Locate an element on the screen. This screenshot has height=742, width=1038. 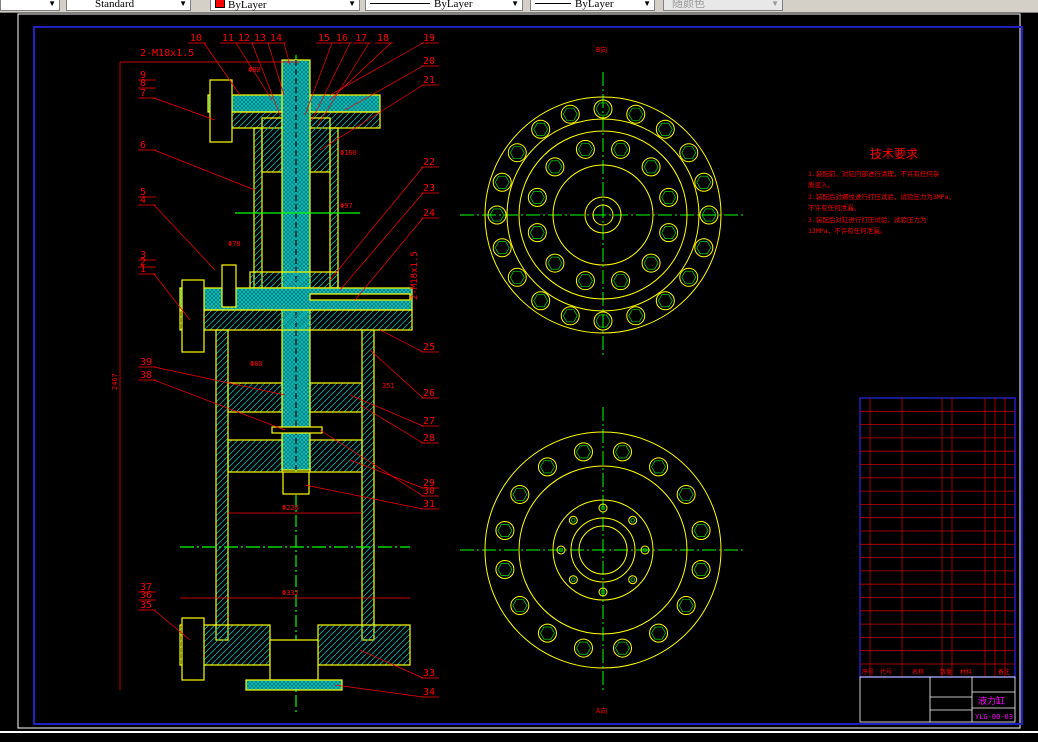
part-number-39: 39 is located at coordinates (146, 362).